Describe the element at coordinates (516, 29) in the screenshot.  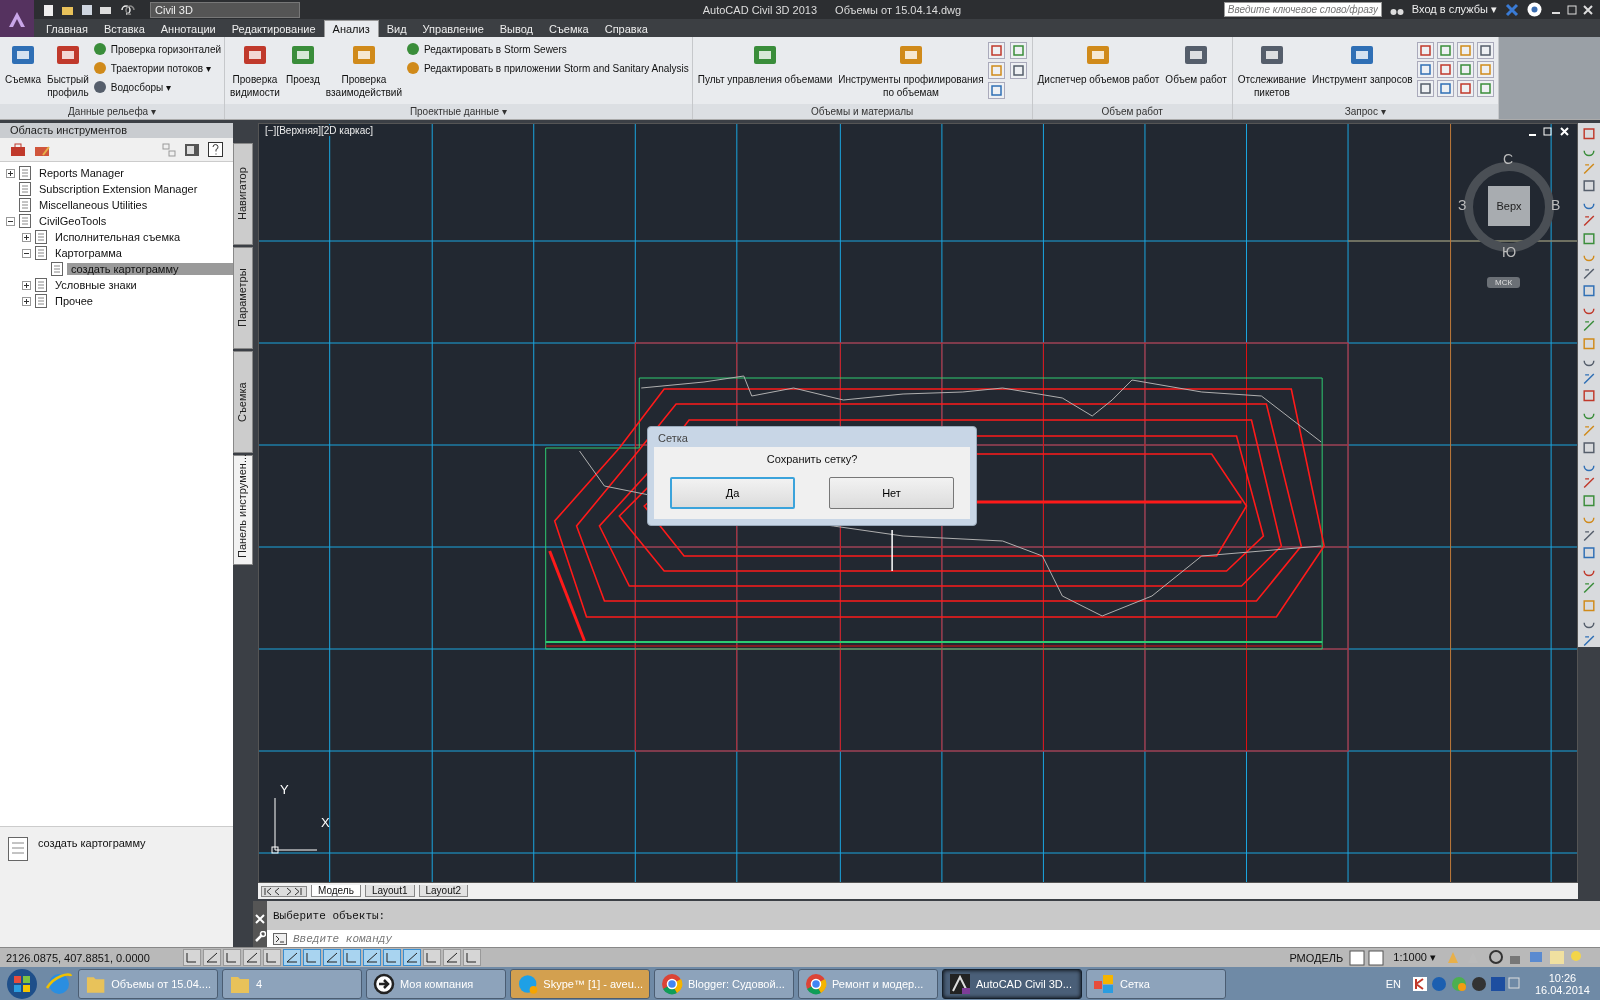
I see `ribbon-tab: Вывод` at that location.